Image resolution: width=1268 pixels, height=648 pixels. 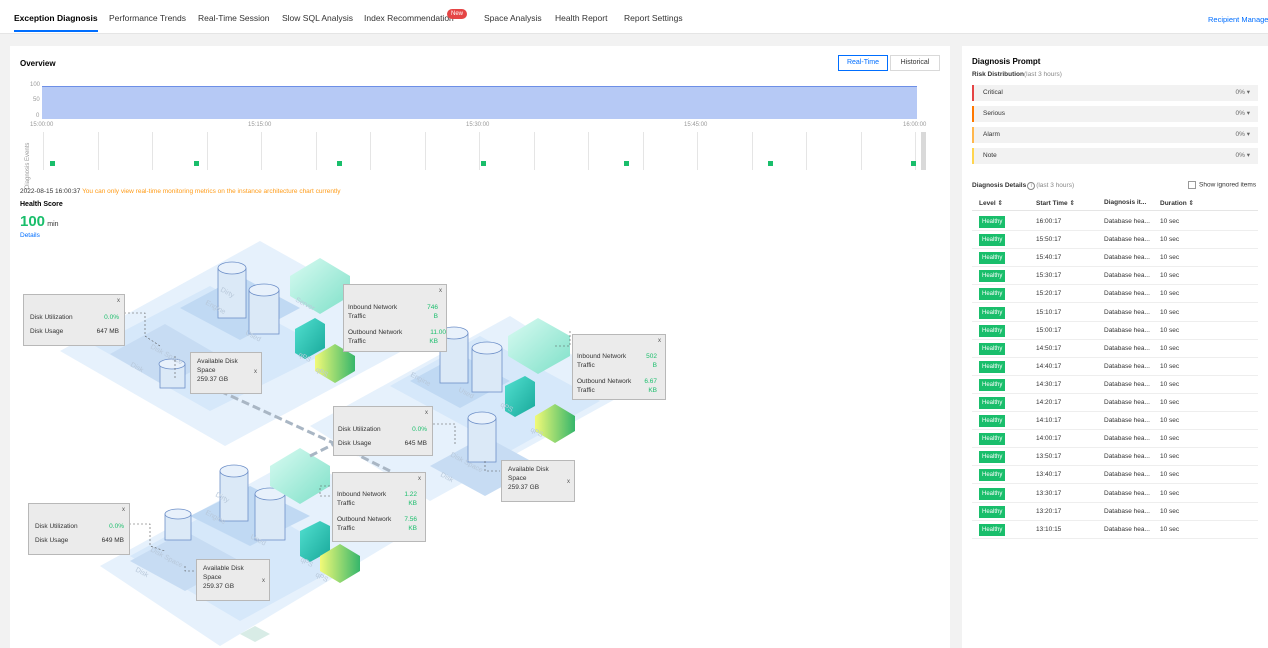 I want to click on diagnosis-details-window: (last 3 hours), so click(x=1055, y=185).